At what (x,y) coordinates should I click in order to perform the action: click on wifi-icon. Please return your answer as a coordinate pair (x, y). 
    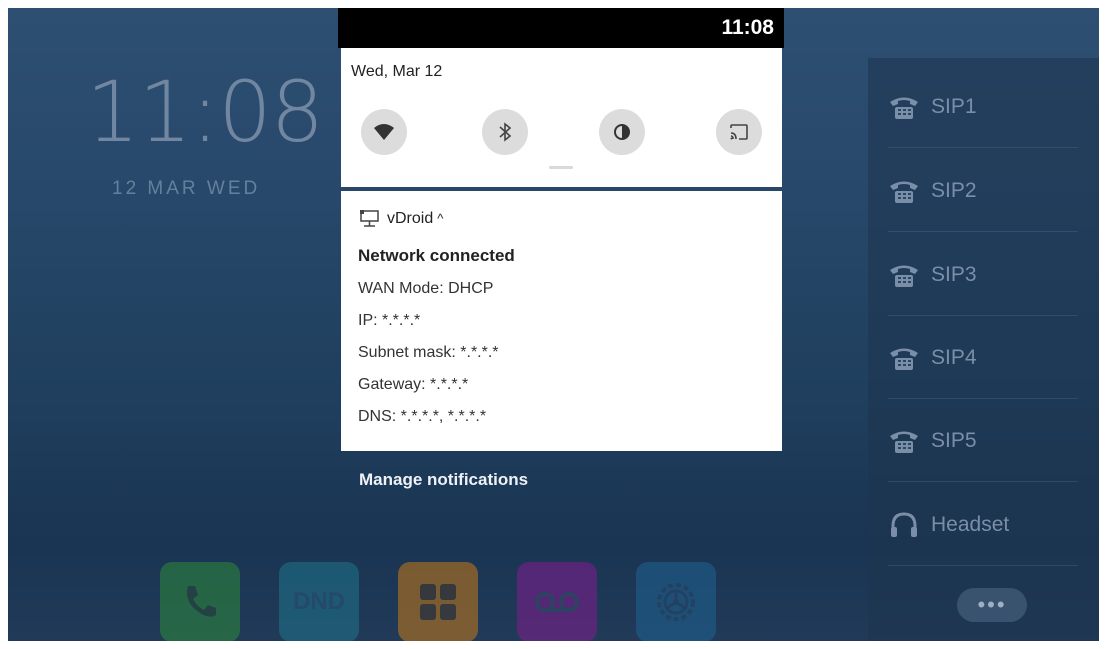
    Looking at the image, I should click on (384, 132).